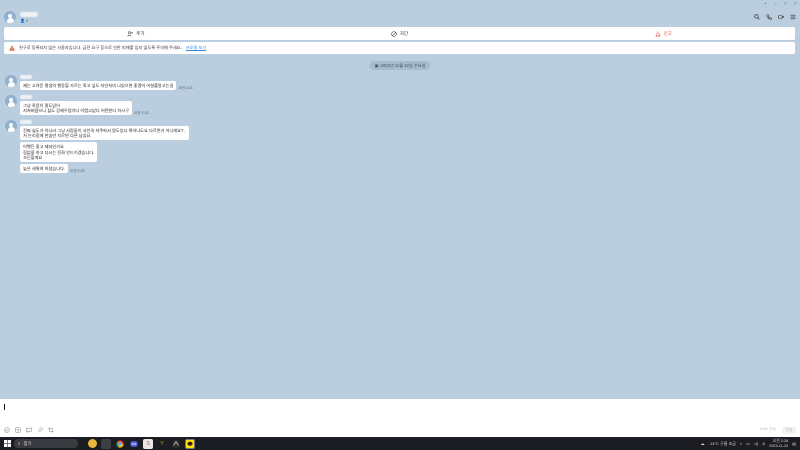 Image resolution: width=800 pixels, height=450 pixels. I want to click on text-caret, so click(4, 407).